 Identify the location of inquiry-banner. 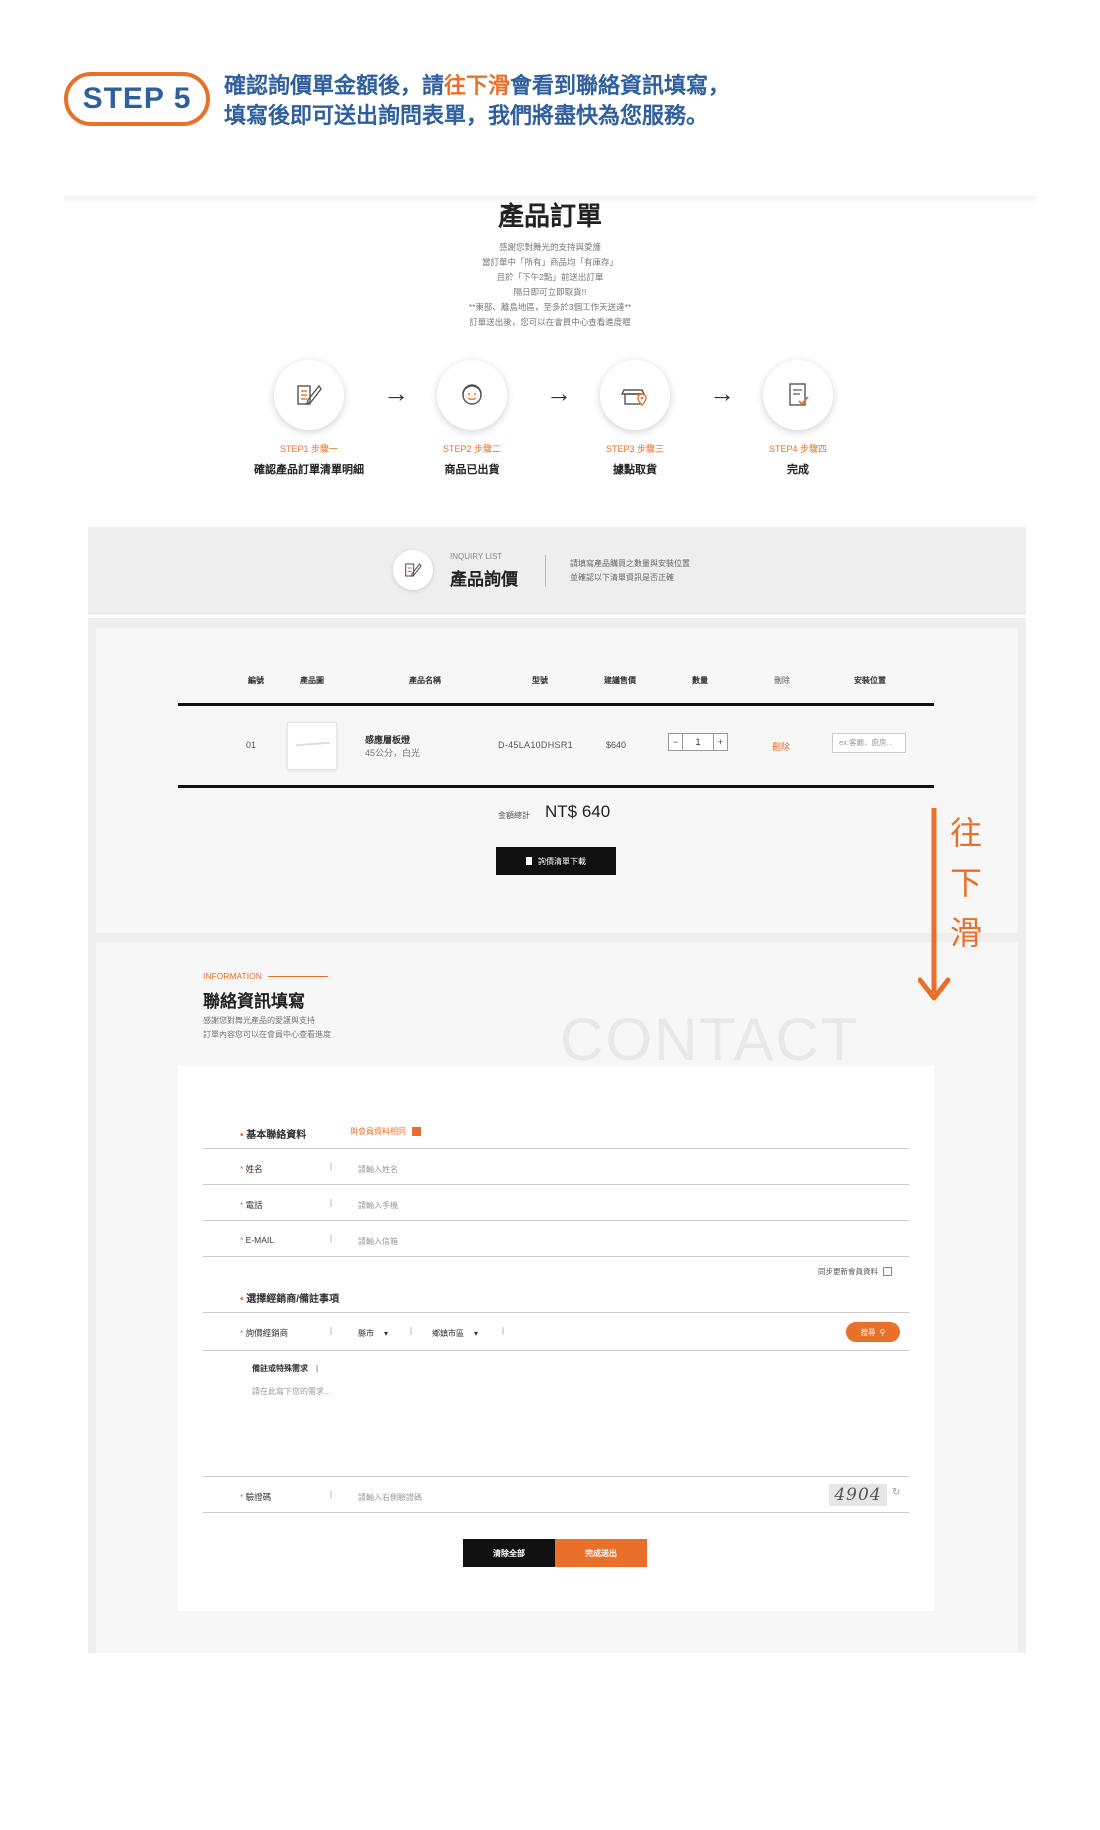
(557, 571).